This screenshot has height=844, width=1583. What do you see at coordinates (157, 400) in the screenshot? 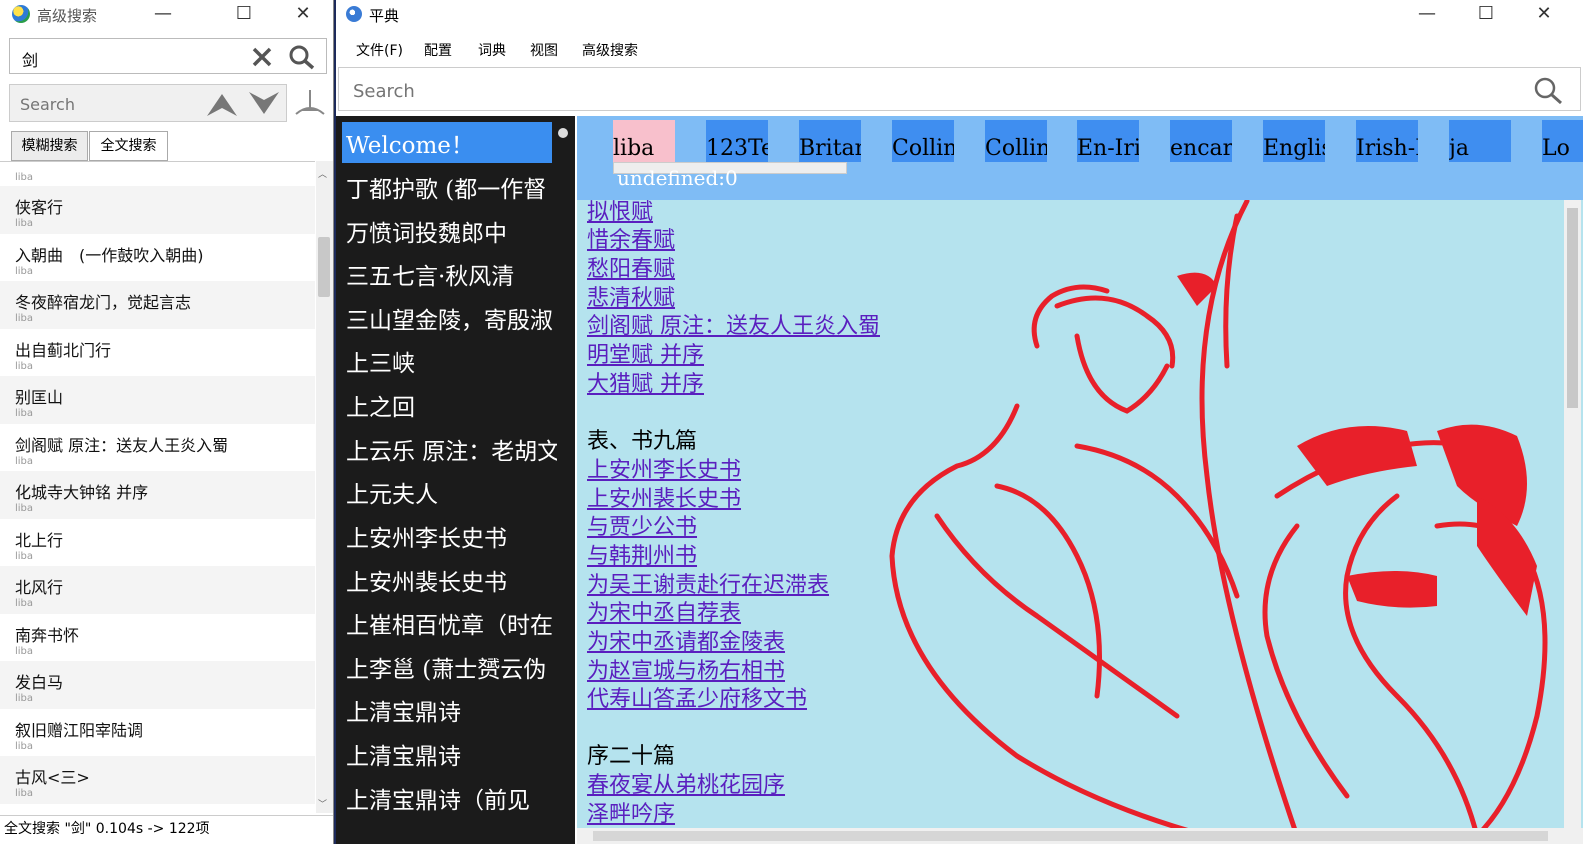
I see `list-item: 别匡山 liba` at bounding box center [157, 400].